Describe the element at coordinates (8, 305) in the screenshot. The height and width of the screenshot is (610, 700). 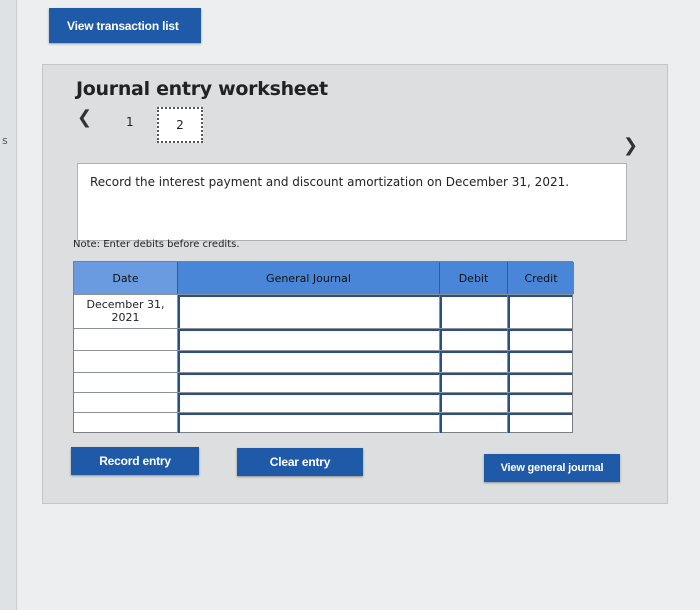
I see `left-sidebar-strip: s` at that location.